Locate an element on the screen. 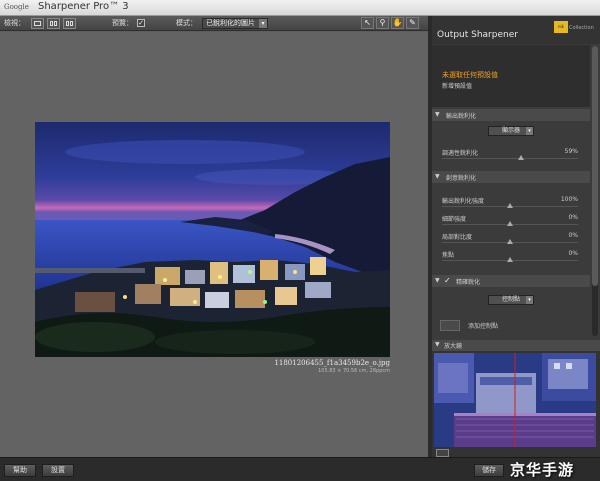  param-label: 細節強度 is located at coordinates (454, 219).